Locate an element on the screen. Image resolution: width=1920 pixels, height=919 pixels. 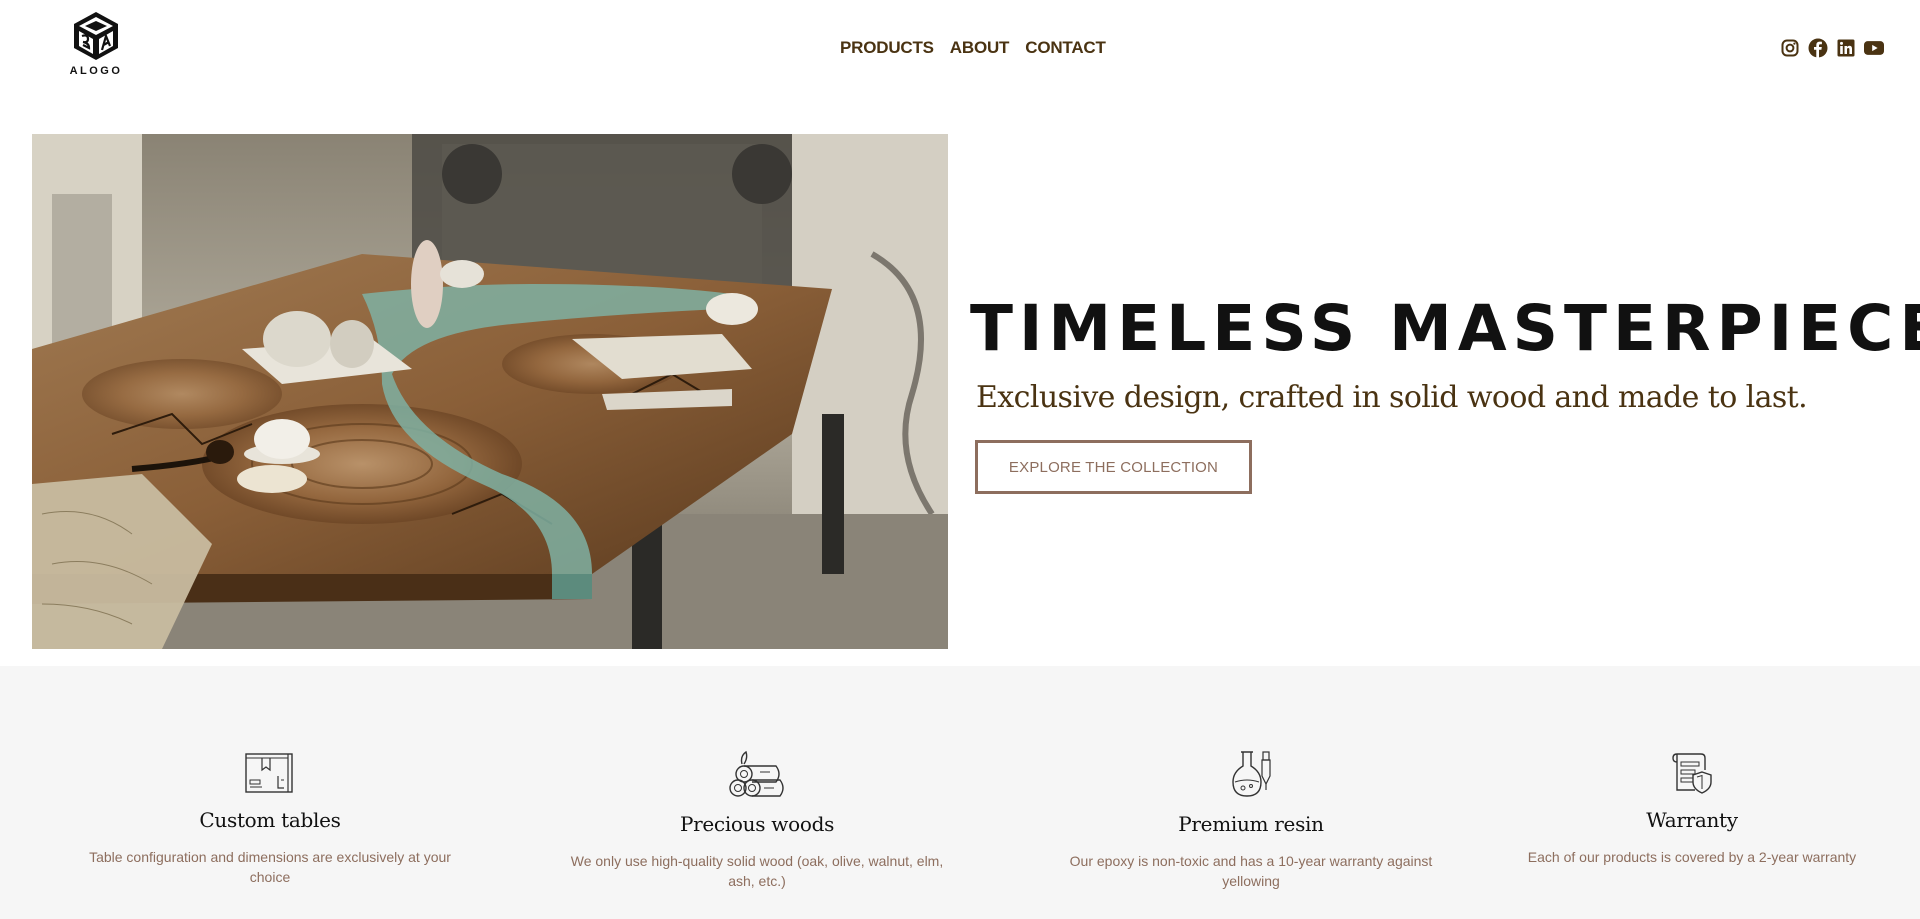
feature-title: Precious woods is located at coordinates (757, 824).